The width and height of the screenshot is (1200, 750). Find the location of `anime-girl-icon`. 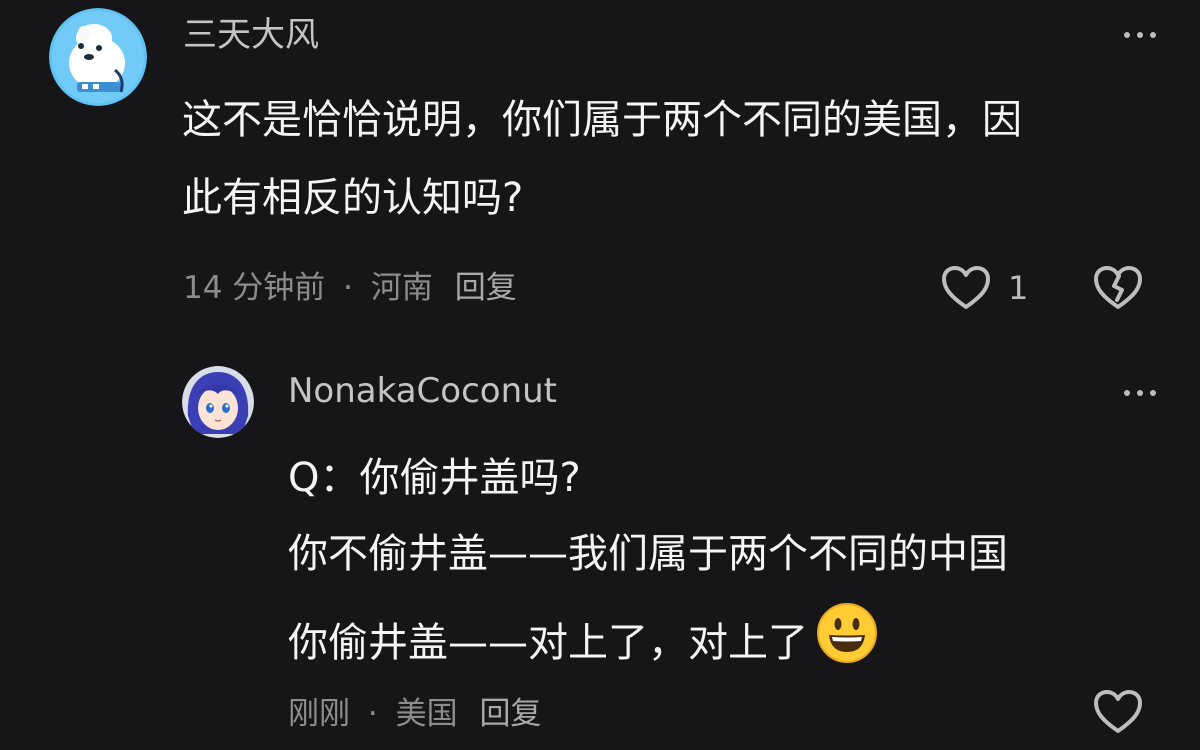

anime-girl-icon is located at coordinates (218, 402).